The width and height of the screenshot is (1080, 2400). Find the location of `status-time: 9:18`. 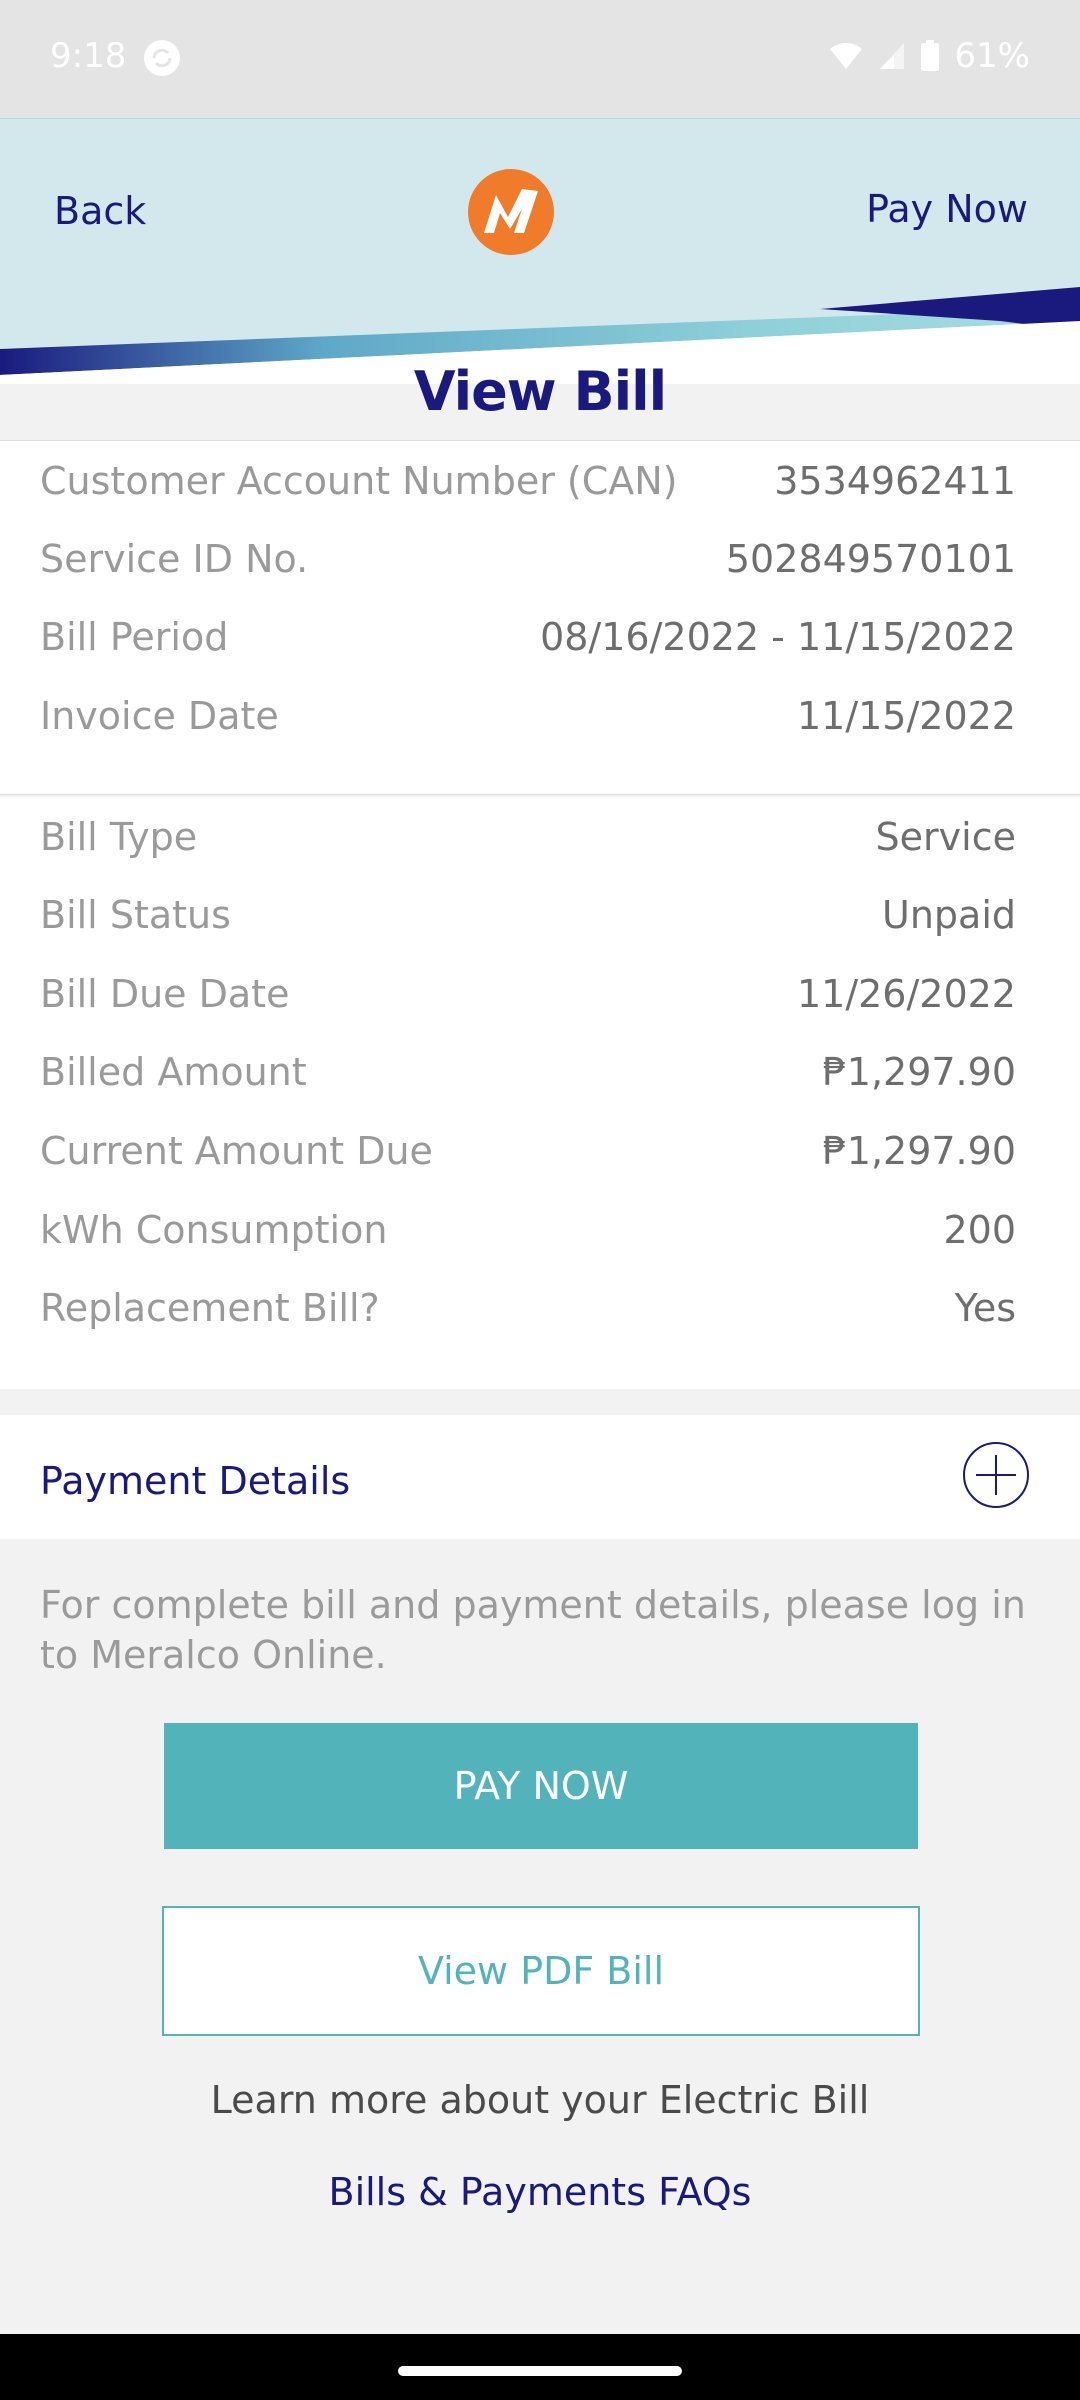

status-time: 9:18 is located at coordinates (88, 56).